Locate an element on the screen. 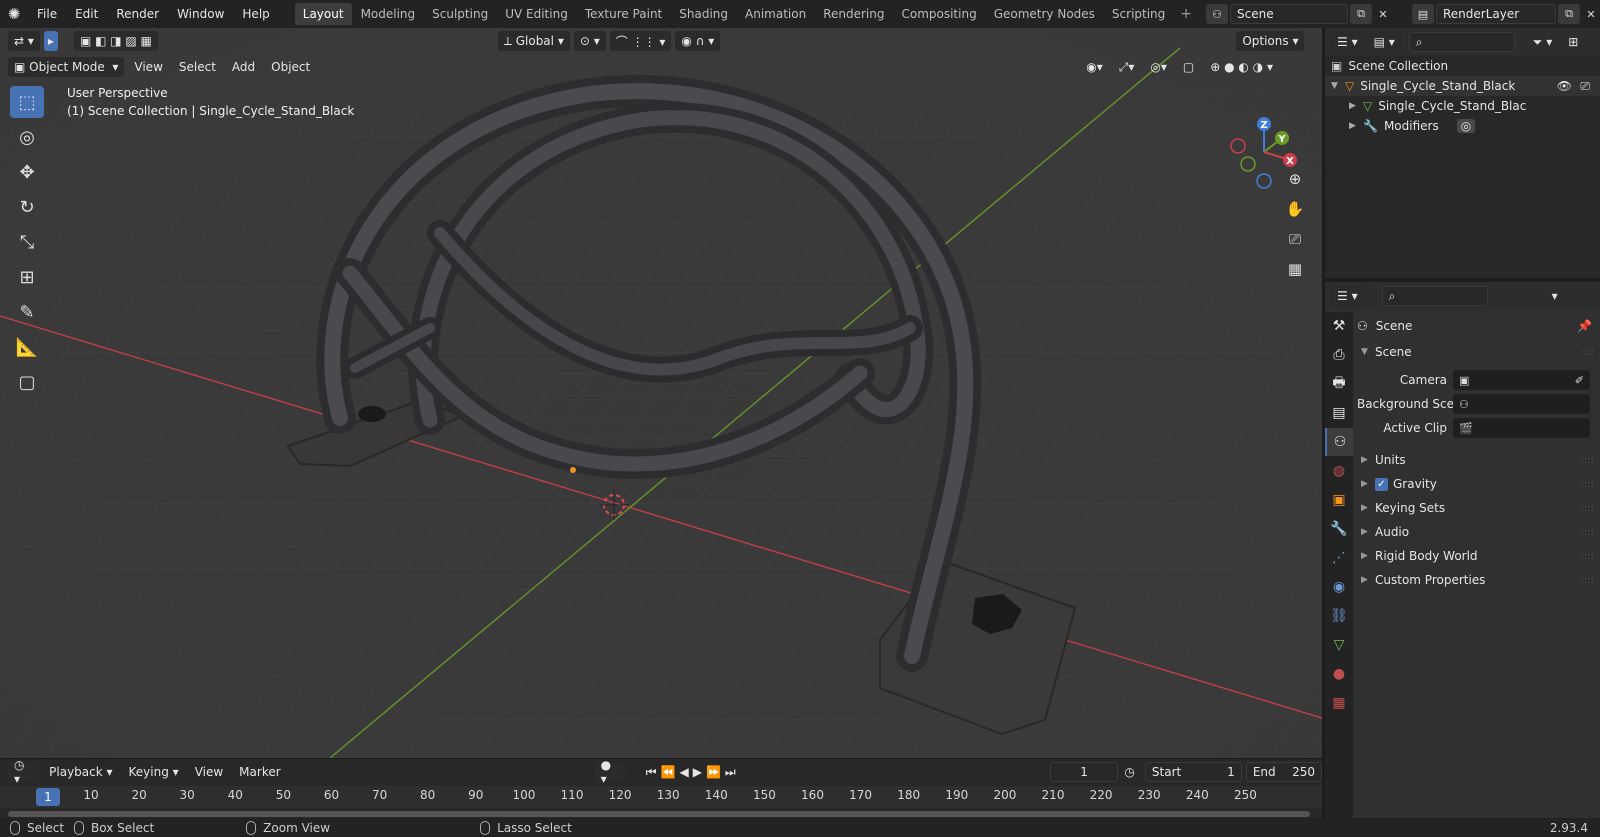 The width and height of the screenshot is (1600, 837). units-panel: ▶ Units:::: is located at coordinates (1478, 460).